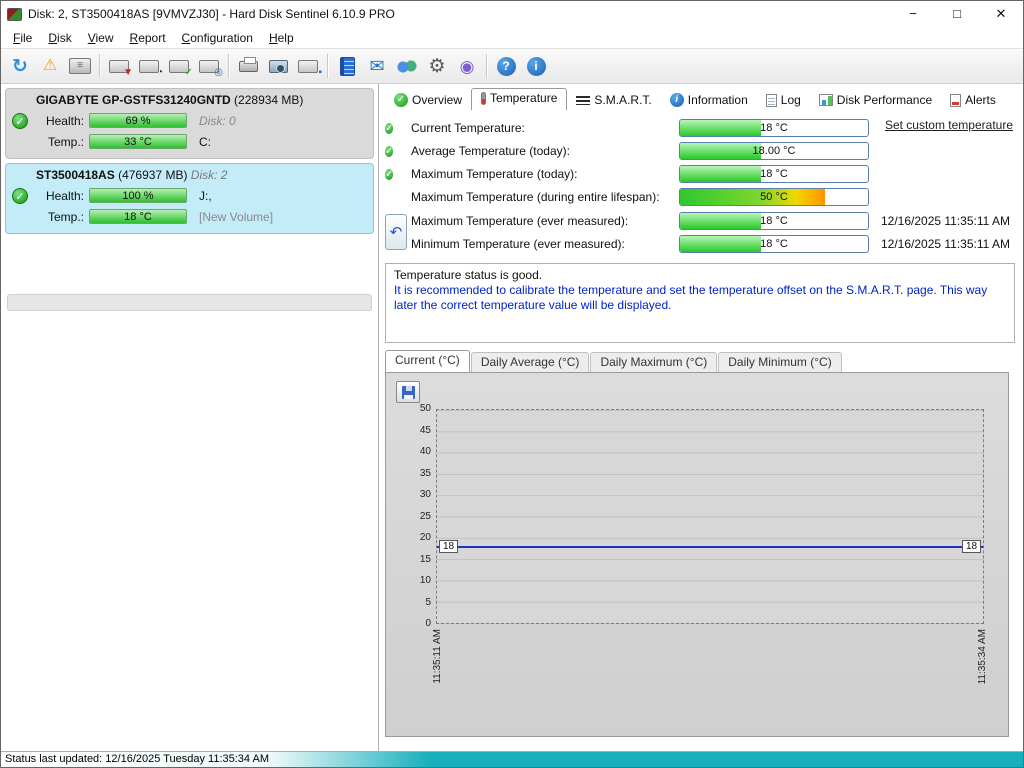 The image size is (1024, 768). Describe the element at coordinates (396, 232) in the screenshot. I see `reset-temperature-button: ↶` at that location.